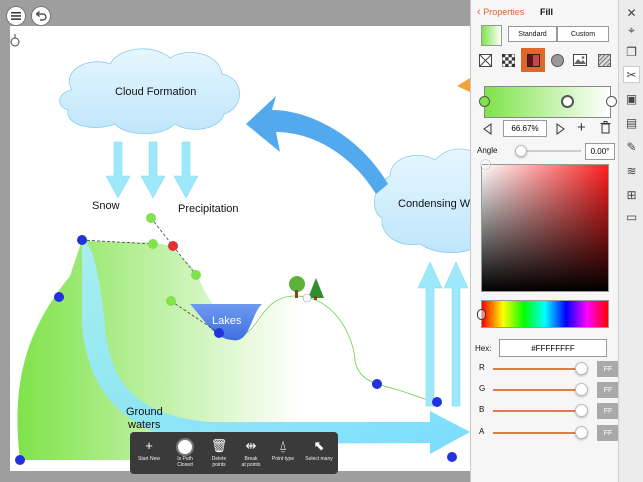 This screenshot has height=482, width=643. I want to click on object-anchor-icon, so click(15, 41).